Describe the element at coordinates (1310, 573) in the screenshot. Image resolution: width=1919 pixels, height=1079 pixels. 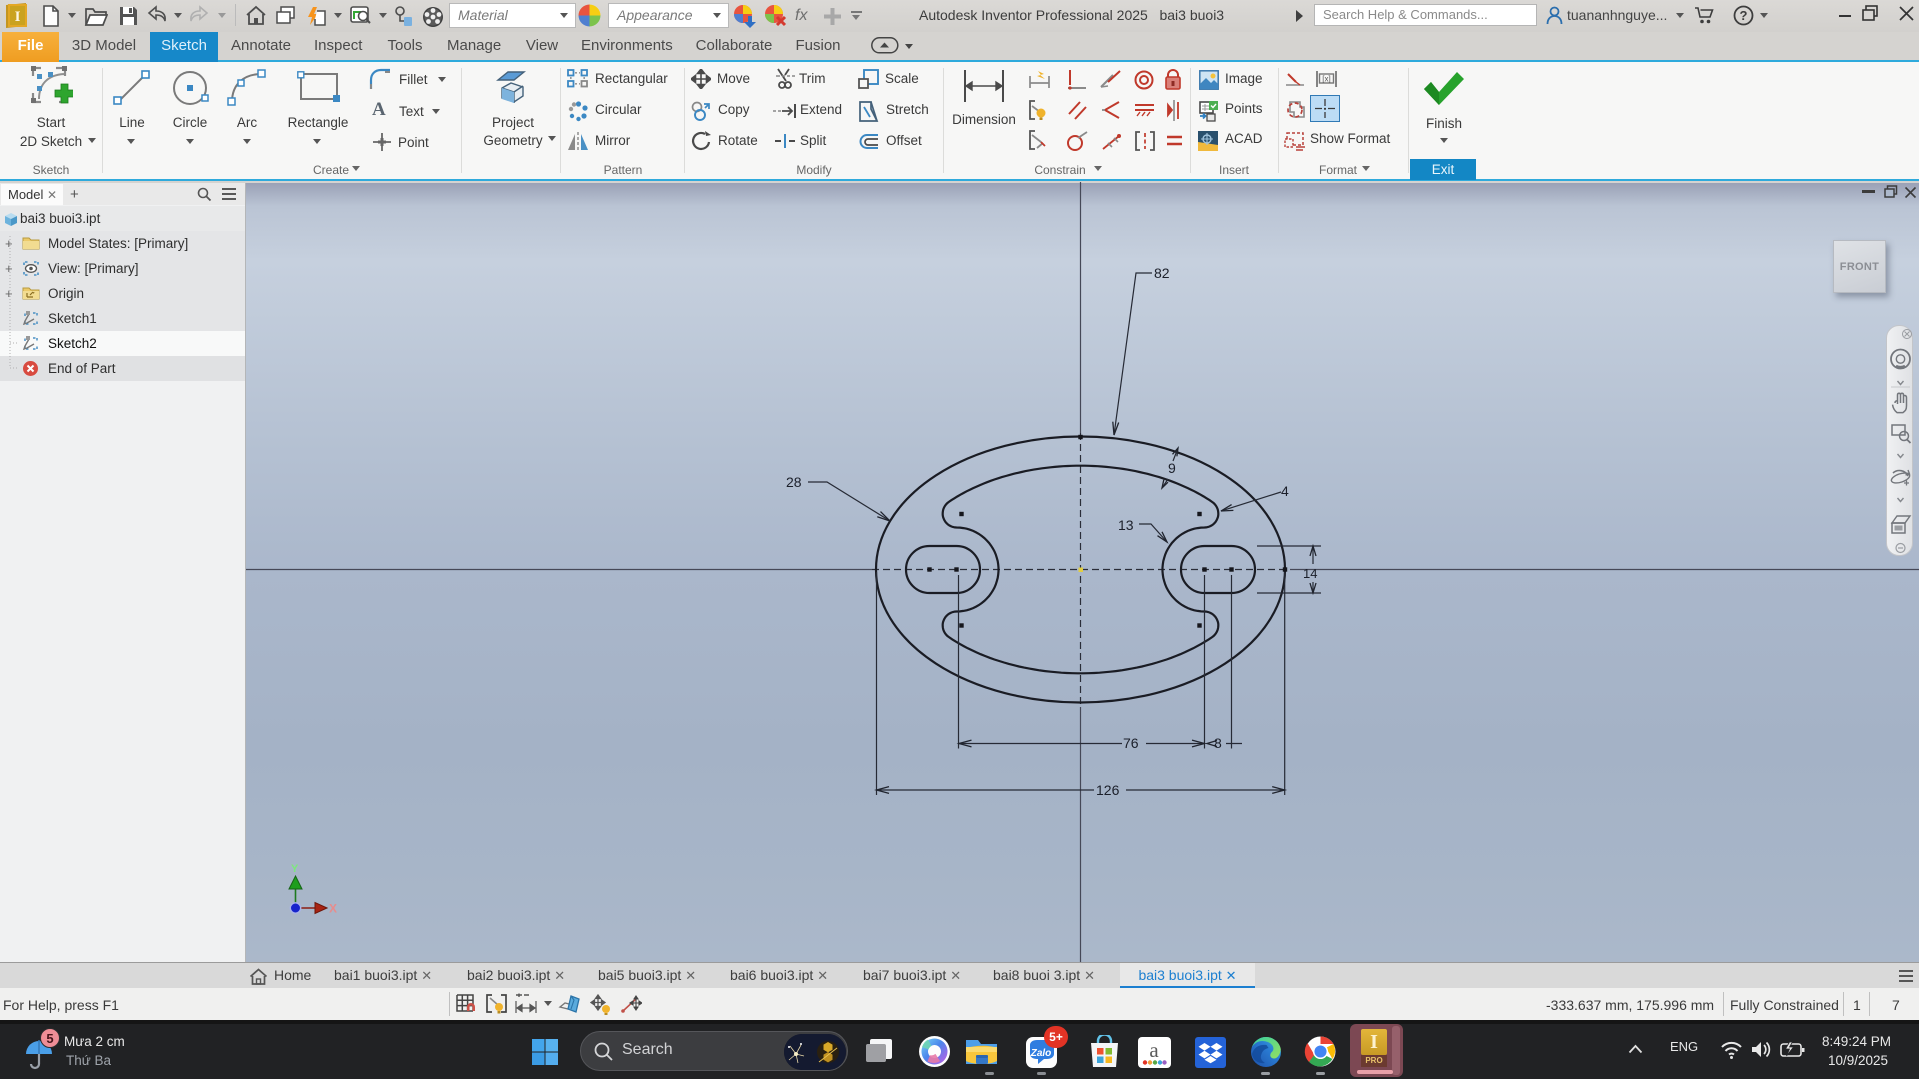
I see `svg-text: 14` at that location.